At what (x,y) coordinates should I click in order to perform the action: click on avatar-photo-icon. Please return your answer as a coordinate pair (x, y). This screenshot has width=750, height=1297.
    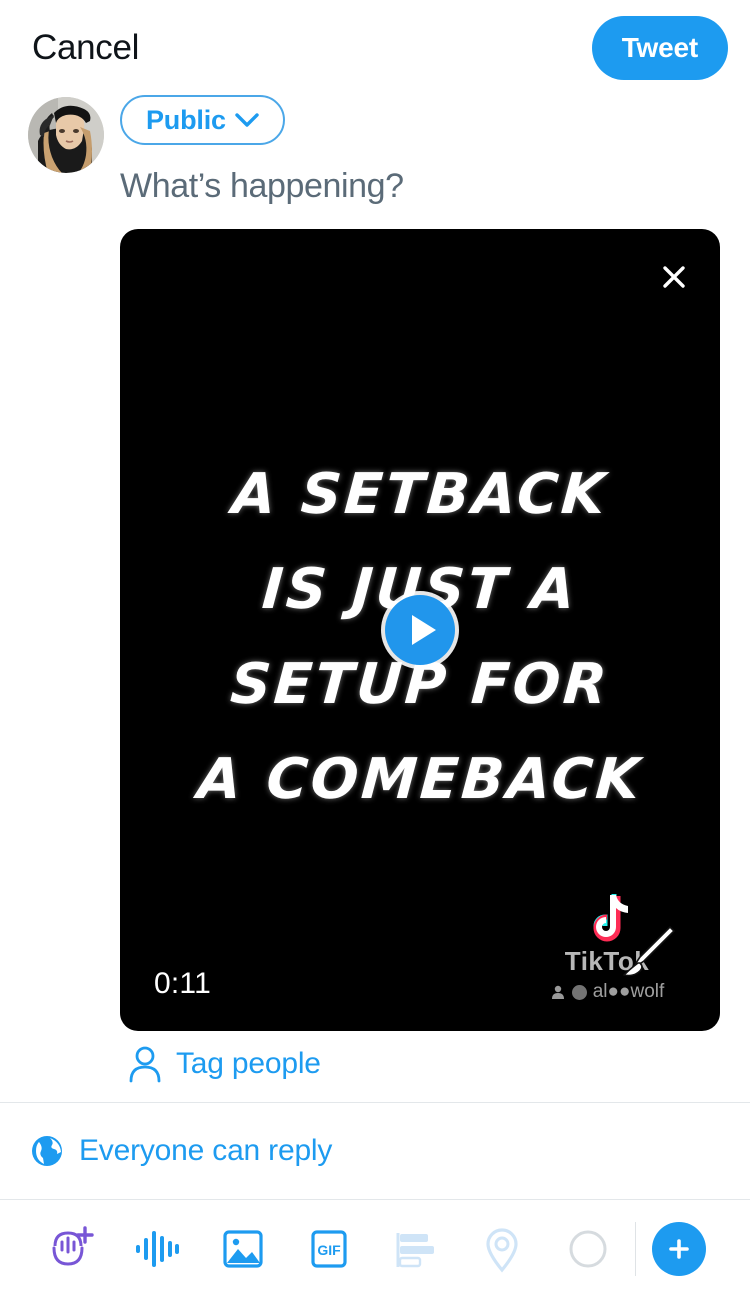
    Looking at the image, I should click on (66, 135).